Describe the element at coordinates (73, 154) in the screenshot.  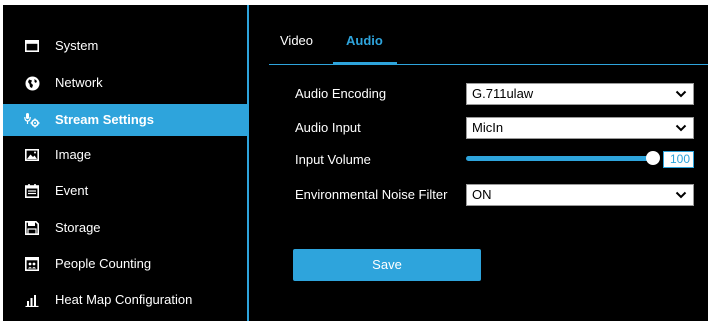
I see `sidebar-item-label: Image` at that location.